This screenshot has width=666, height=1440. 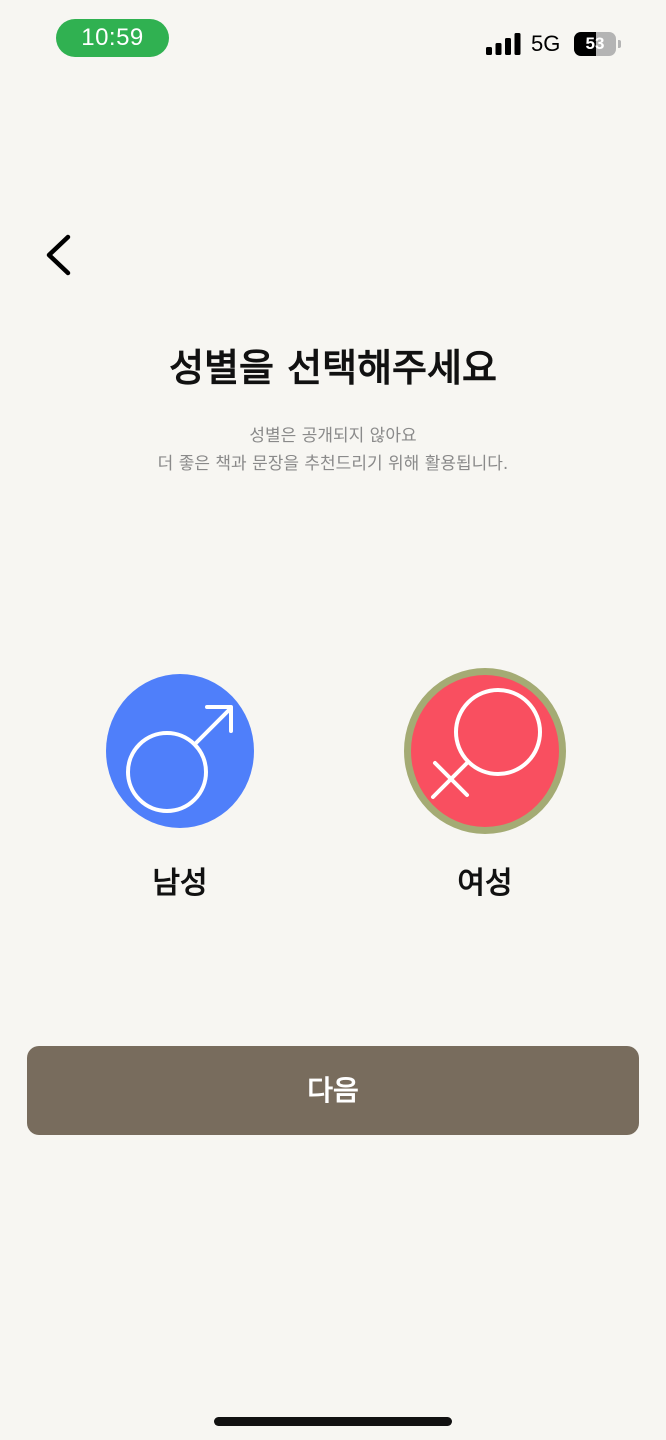 What do you see at coordinates (503, 44) in the screenshot?
I see `cellular-signal-icon` at bounding box center [503, 44].